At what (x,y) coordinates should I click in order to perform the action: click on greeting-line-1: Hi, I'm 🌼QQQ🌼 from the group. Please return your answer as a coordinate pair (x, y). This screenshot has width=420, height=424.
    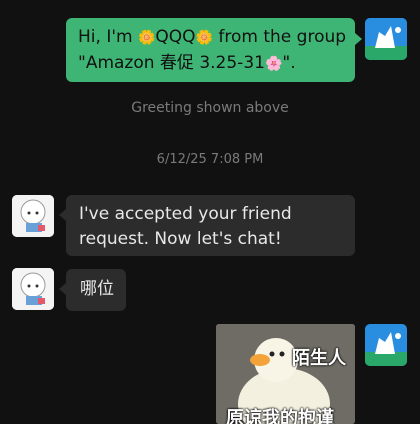
    Looking at the image, I should click on (212, 38).